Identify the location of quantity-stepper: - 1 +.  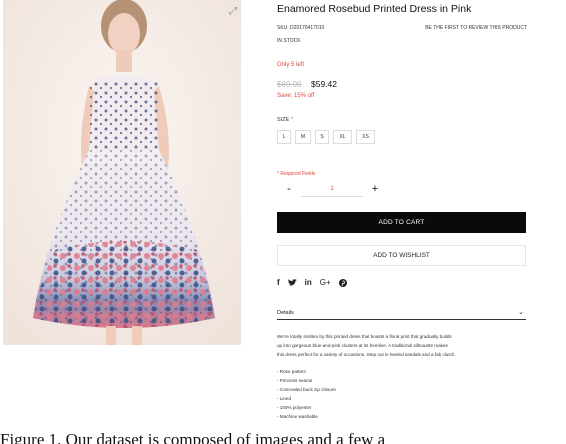
(333, 190).